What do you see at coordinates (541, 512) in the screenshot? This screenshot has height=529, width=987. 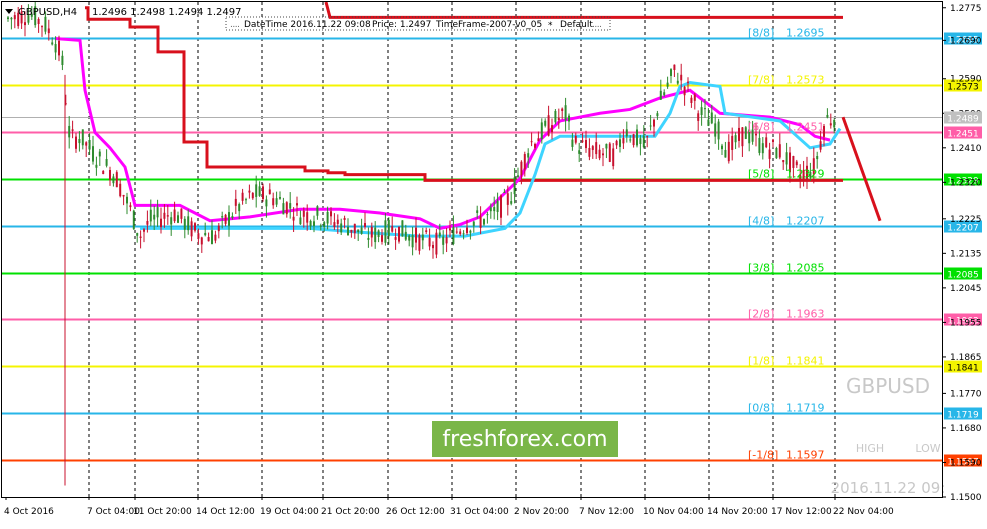 I see `x-tick-label: 2 Nov 20:00` at bounding box center [541, 512].